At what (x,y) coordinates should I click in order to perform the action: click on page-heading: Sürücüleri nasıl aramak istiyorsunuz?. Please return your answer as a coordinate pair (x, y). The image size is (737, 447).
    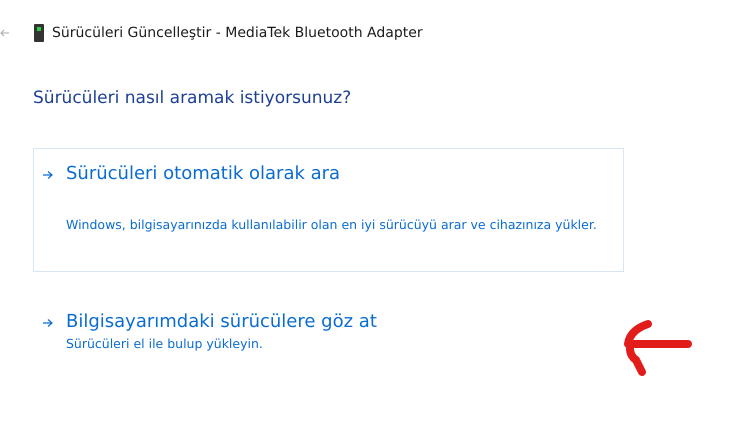
    Looking at the image, I should click on (192, 98).